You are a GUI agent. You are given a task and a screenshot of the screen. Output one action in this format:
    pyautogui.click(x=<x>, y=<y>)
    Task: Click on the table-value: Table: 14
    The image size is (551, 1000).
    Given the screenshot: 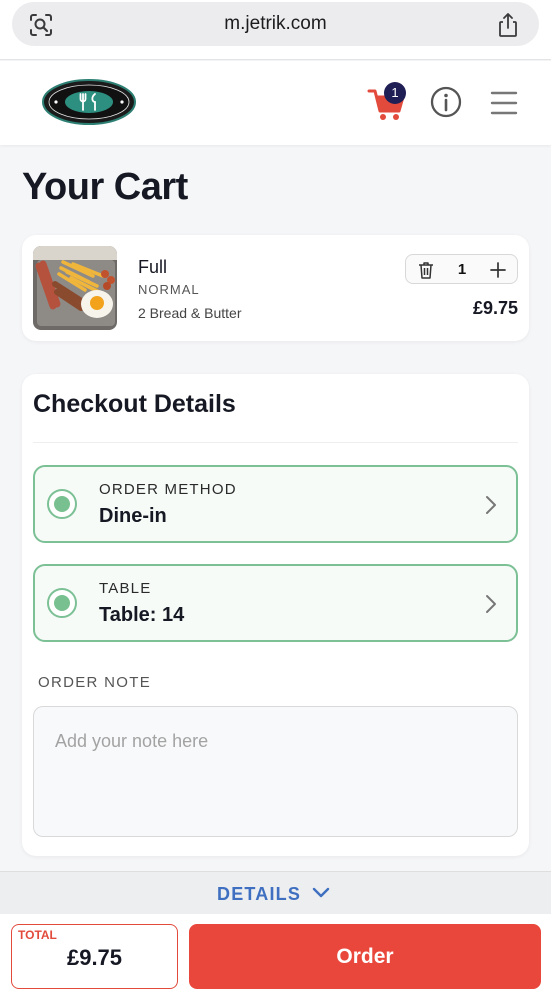 What is the action you would take?
    pyautogui.click(x=142, y=615)
    